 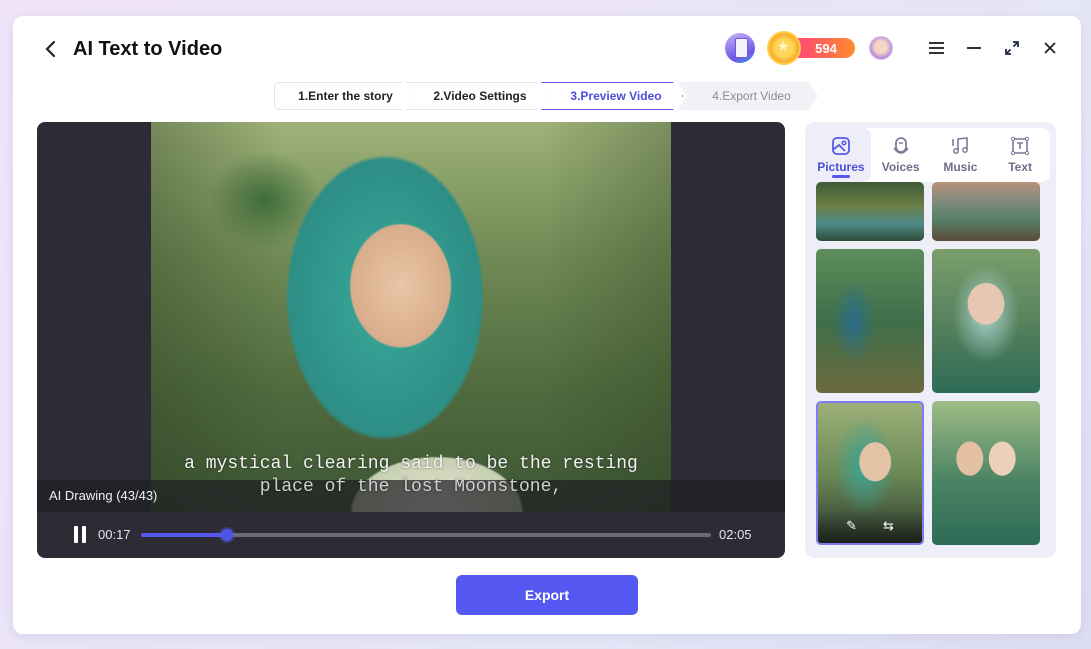 I want to click on media-tabs: Pictures Voices Music Text, so click(x=930, y=155).